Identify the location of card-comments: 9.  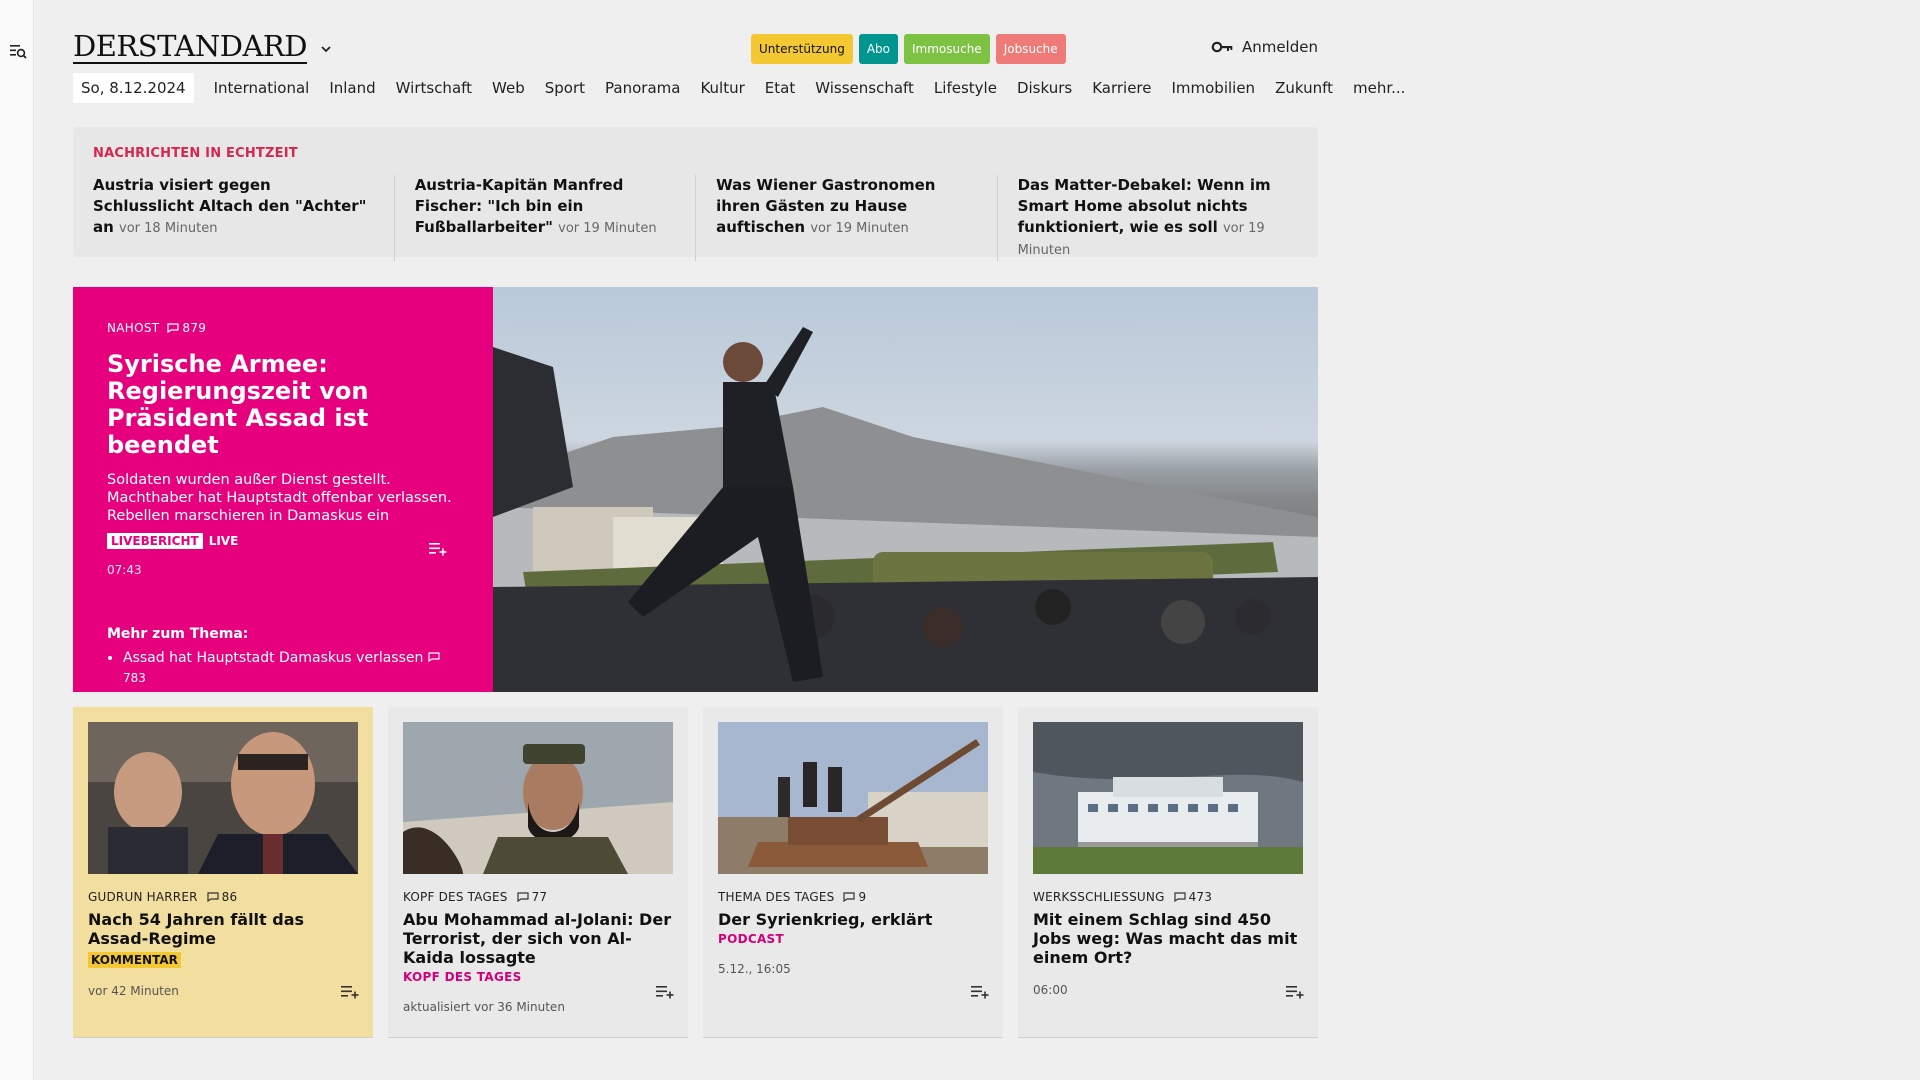
(854, 897).